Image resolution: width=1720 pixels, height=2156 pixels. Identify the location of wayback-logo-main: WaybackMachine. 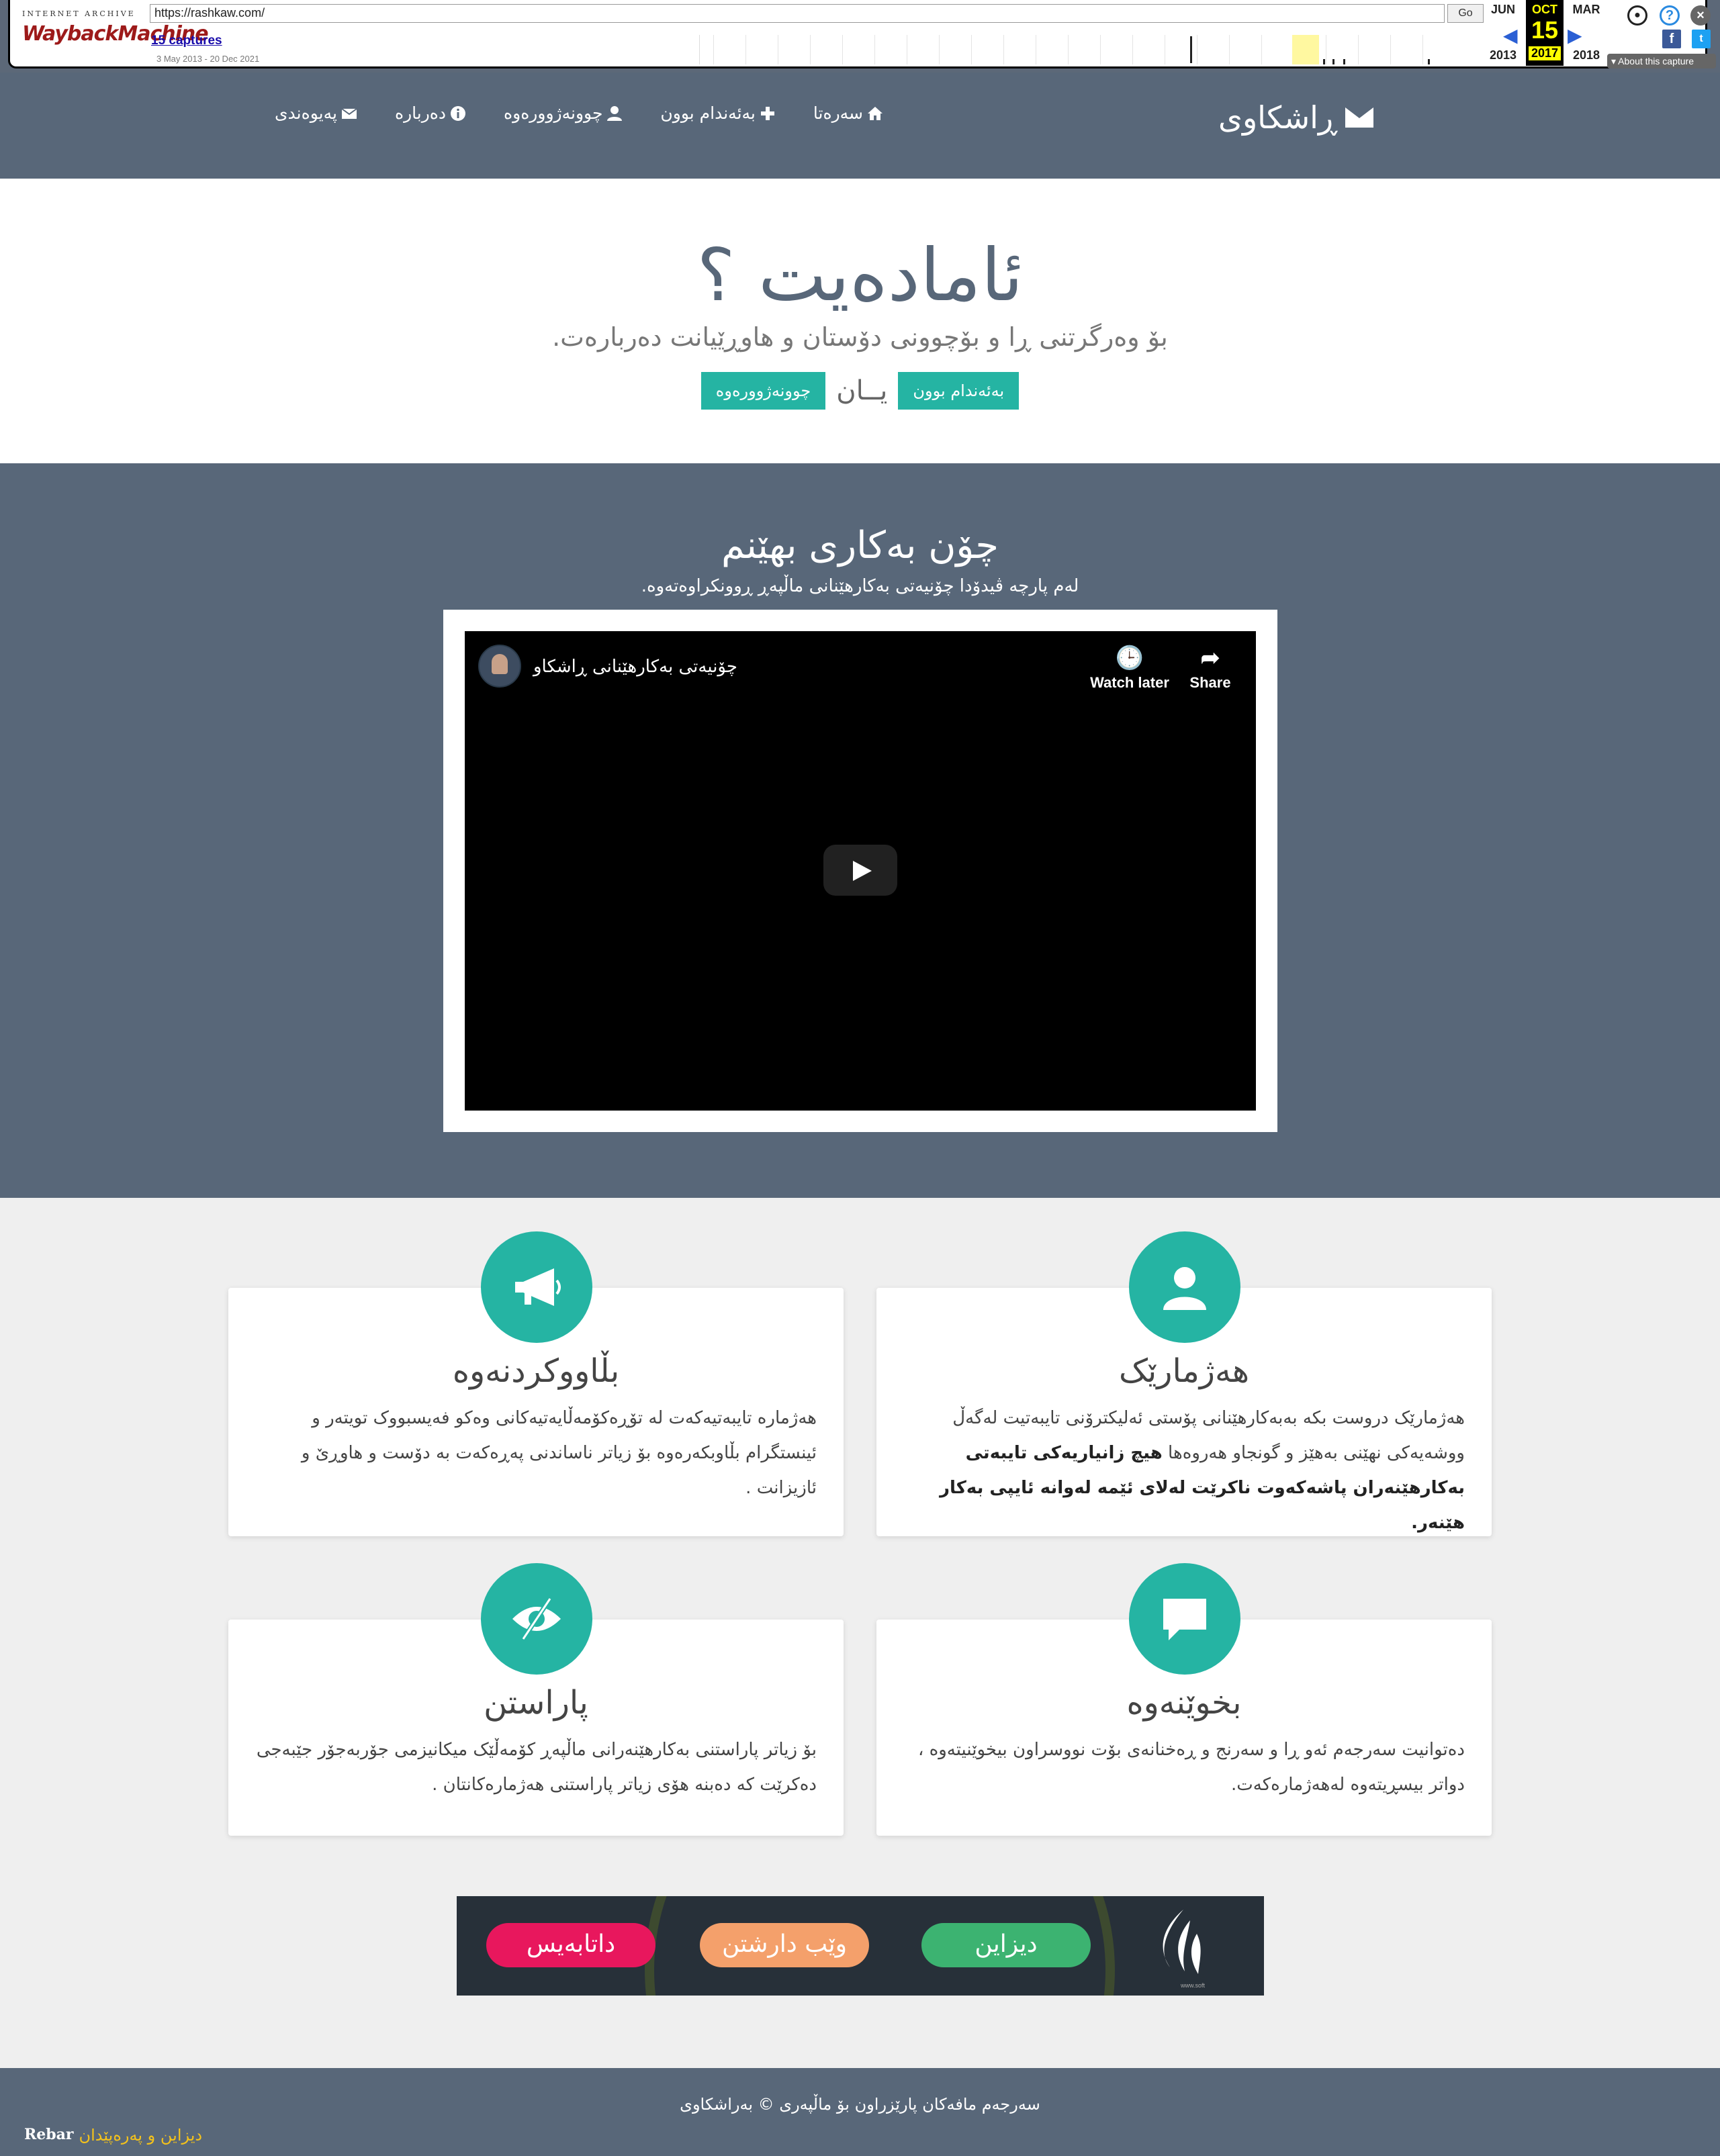
(115, 34).